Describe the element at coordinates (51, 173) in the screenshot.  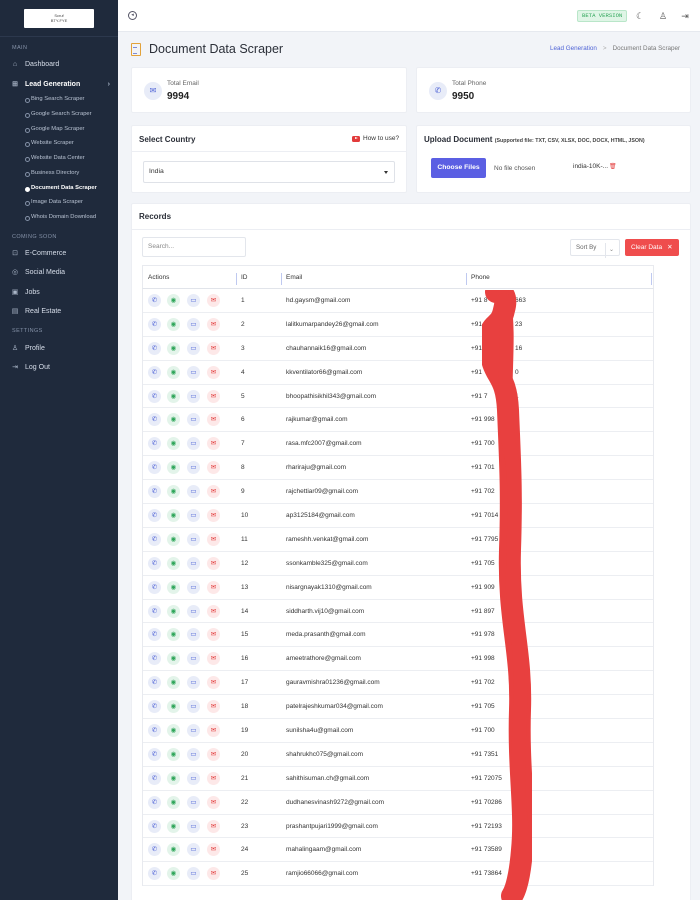
I see `sidebar-sub-business-directory: Business Directory` at that location.